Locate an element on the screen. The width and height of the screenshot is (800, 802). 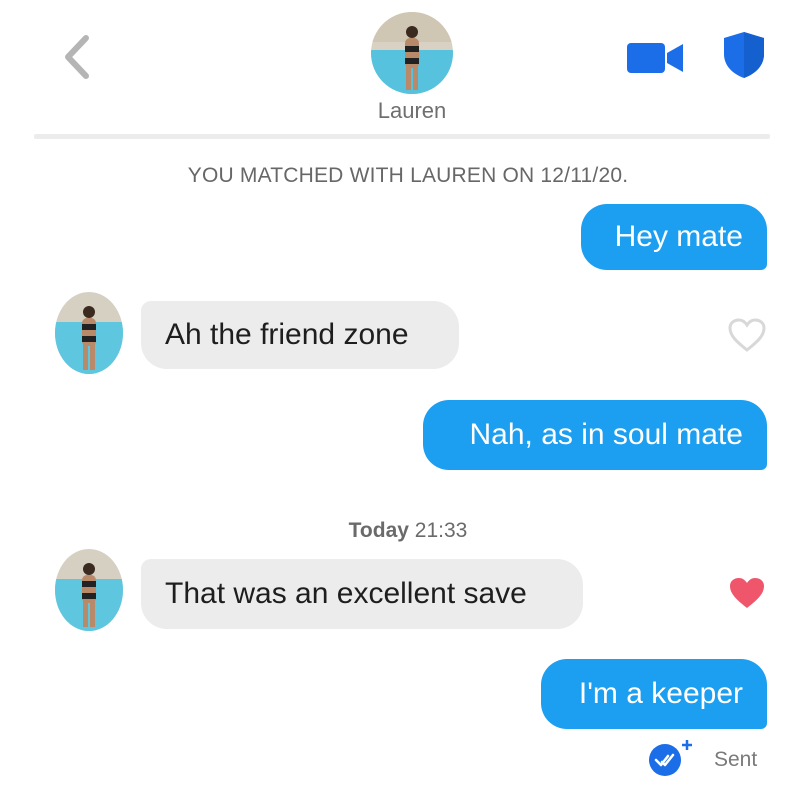
like-heart-outline-icon is located at coordinates (747, 335).